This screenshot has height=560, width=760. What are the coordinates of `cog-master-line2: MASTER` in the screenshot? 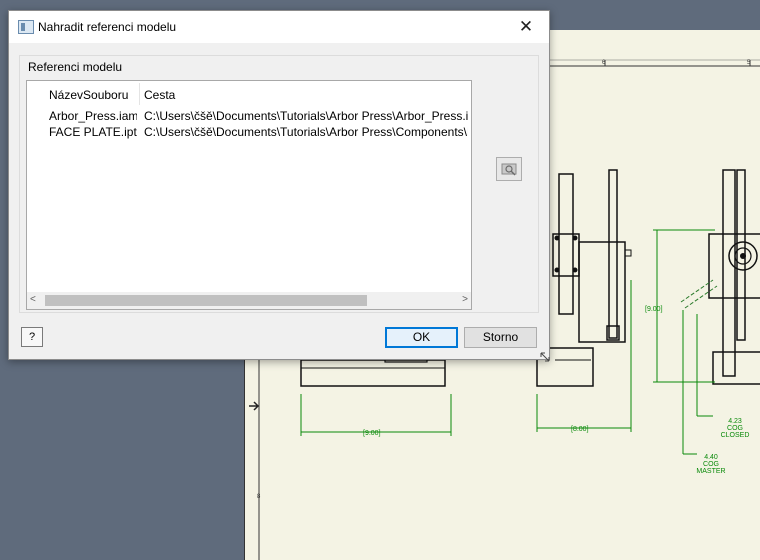 It's located at (711, 471).